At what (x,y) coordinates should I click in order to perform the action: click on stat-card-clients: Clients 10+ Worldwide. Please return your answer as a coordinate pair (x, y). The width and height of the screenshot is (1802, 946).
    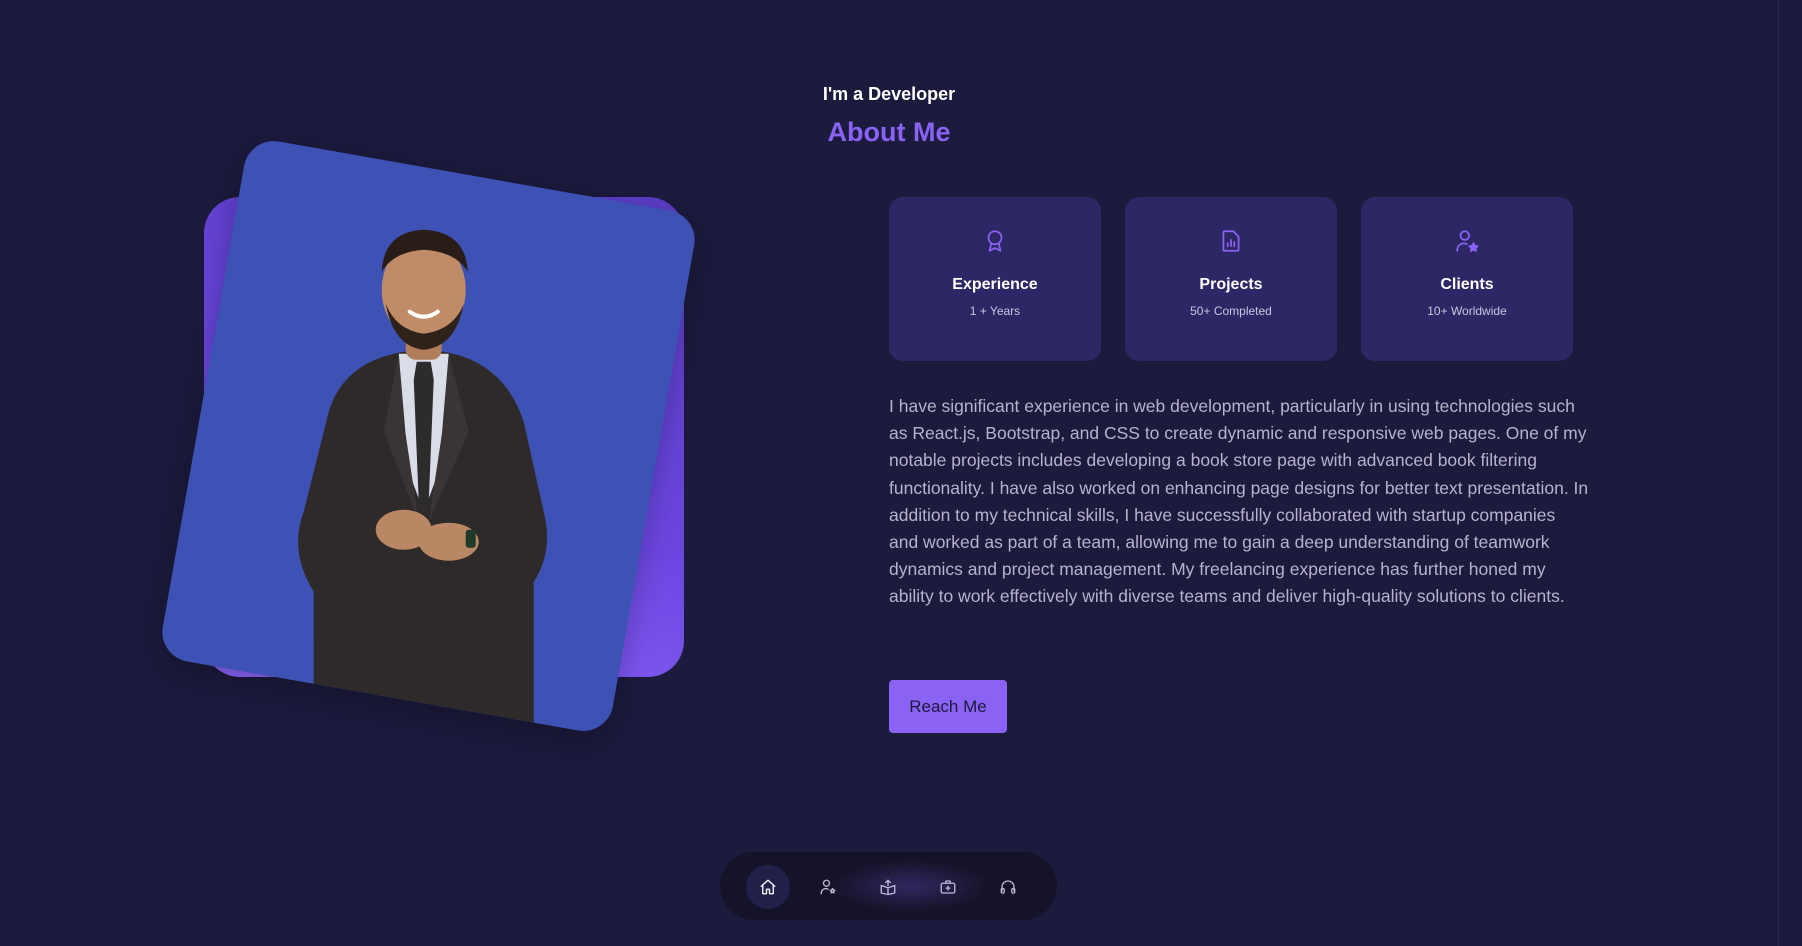
    Looking at the image, I should click on (1467, 279).